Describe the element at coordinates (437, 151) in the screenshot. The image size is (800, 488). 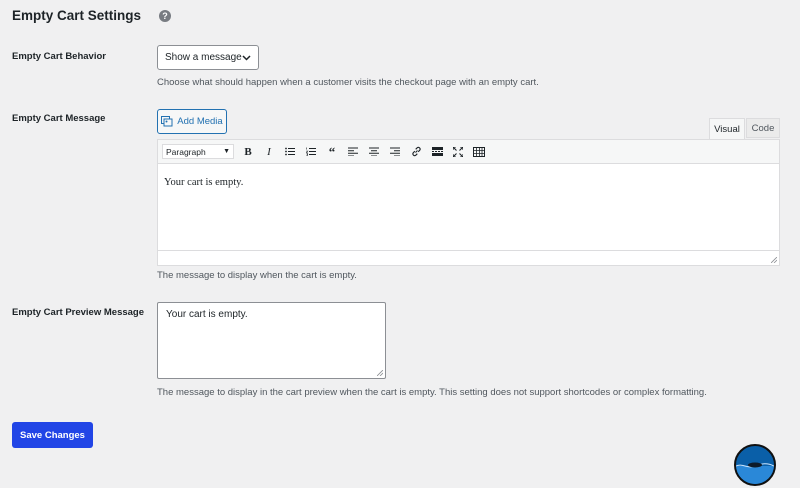
I see `read-more-icon` at that location.